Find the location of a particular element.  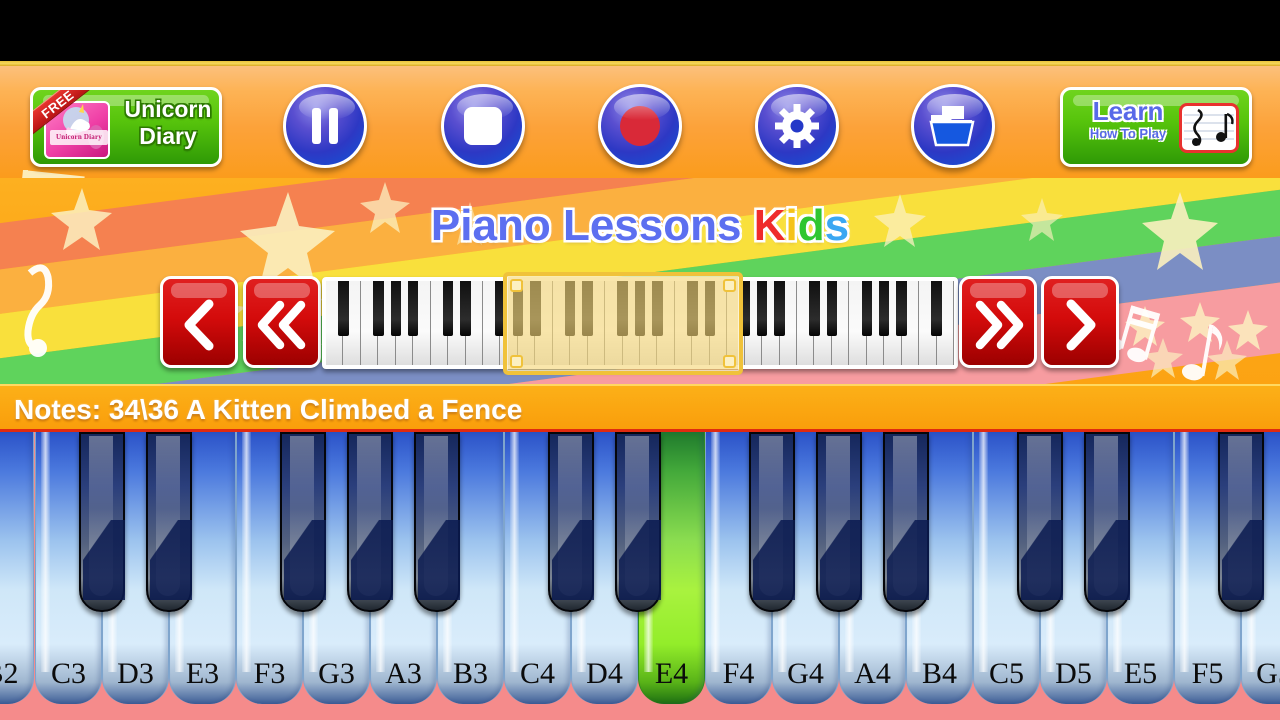

settings-button is located at coordinates (797, 126).